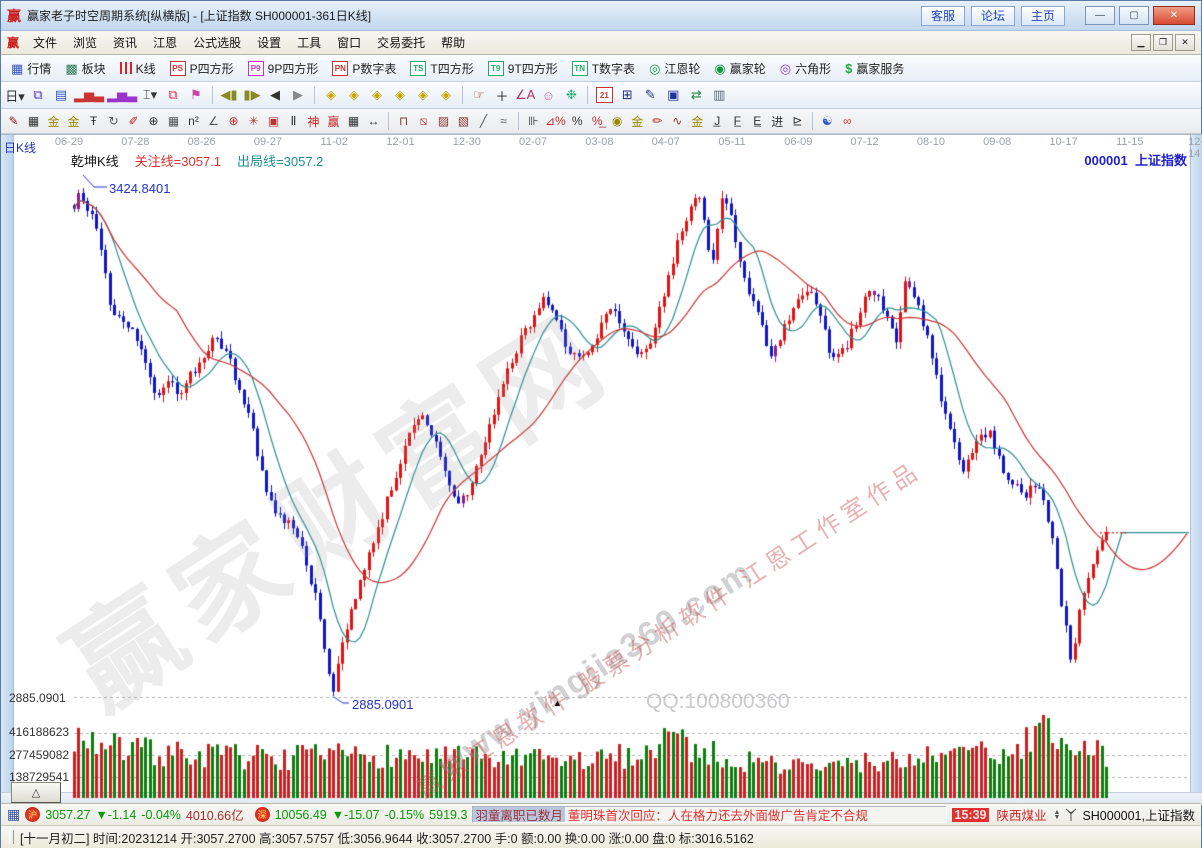  What do you see at coordinates (993, 15) in the screenshot?
I see `titlebar-button-1: 论坛` at bounding box center [993, 15].